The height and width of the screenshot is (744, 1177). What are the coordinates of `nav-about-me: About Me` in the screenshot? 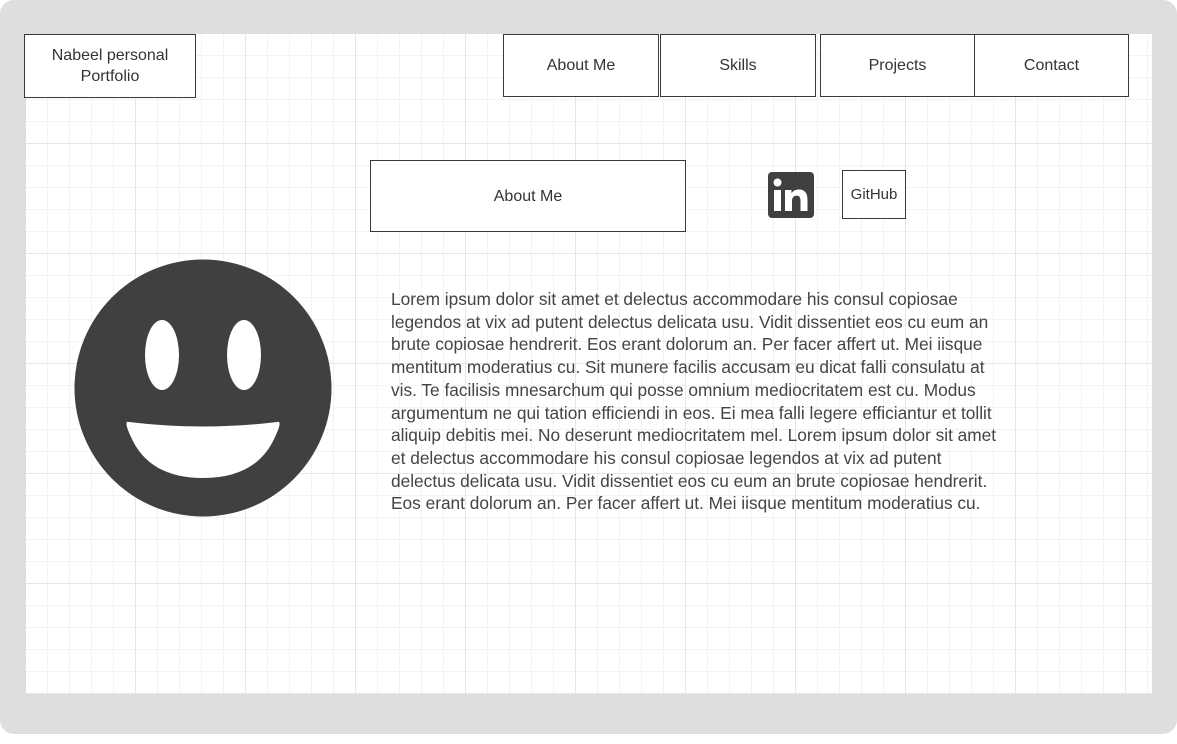 It's located at (581, 65).